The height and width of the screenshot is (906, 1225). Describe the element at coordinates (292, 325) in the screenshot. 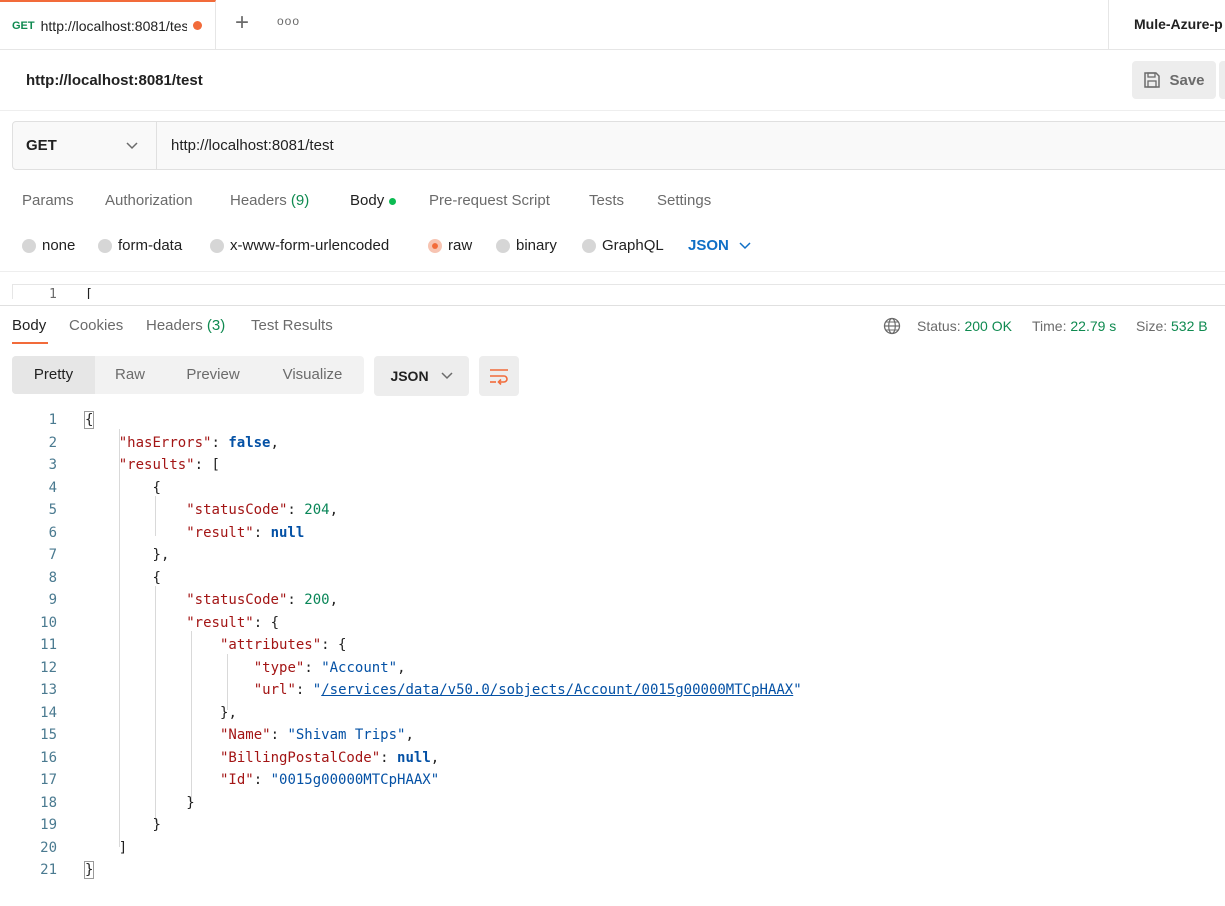

I see `response-tab-test-results: Test Results` at that location.